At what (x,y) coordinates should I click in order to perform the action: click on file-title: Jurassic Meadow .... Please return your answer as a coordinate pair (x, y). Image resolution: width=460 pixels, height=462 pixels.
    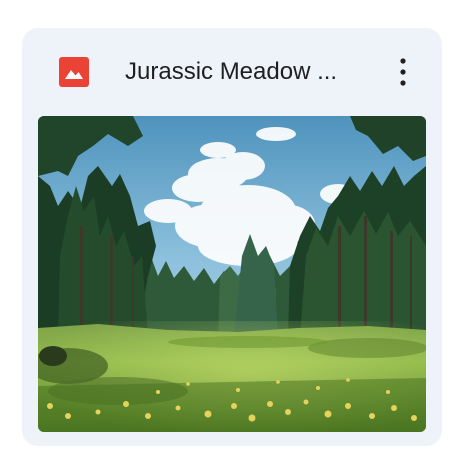
    Looking at the image, I should click on (250, 72).